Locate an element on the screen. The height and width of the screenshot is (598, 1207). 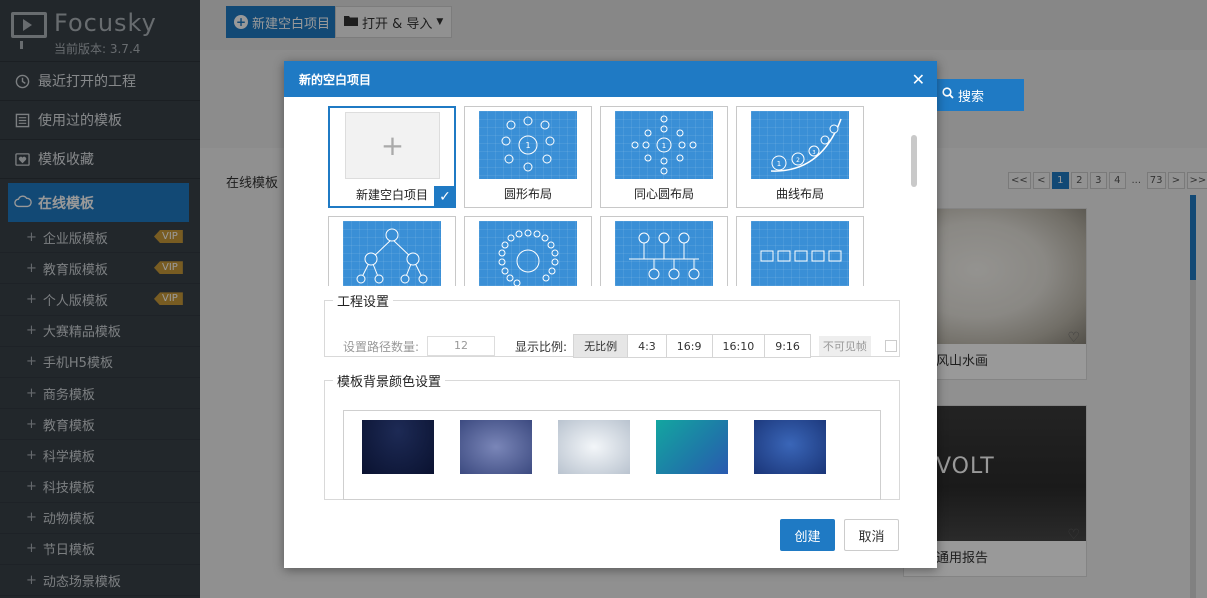
tile-tree-layout is located at coordinates (392, 251).